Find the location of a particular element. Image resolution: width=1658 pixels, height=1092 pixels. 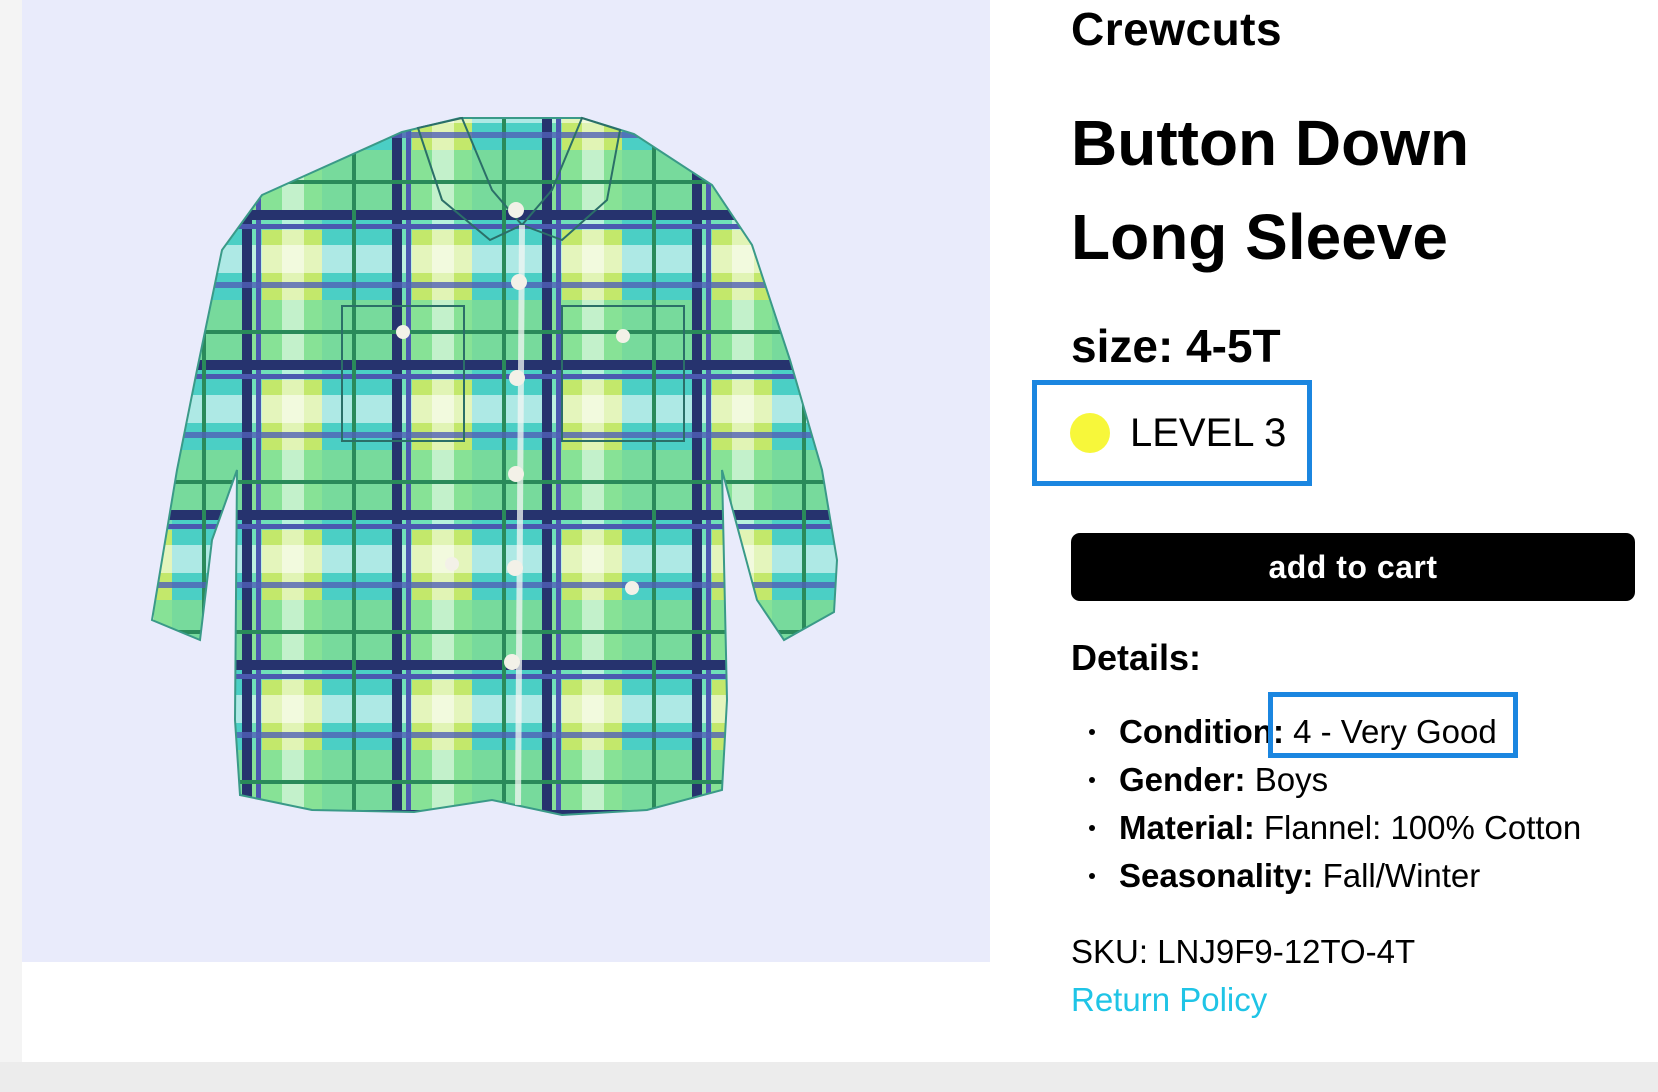

return-policy-link: Return Policy is located at coordinates (1169, 1000).